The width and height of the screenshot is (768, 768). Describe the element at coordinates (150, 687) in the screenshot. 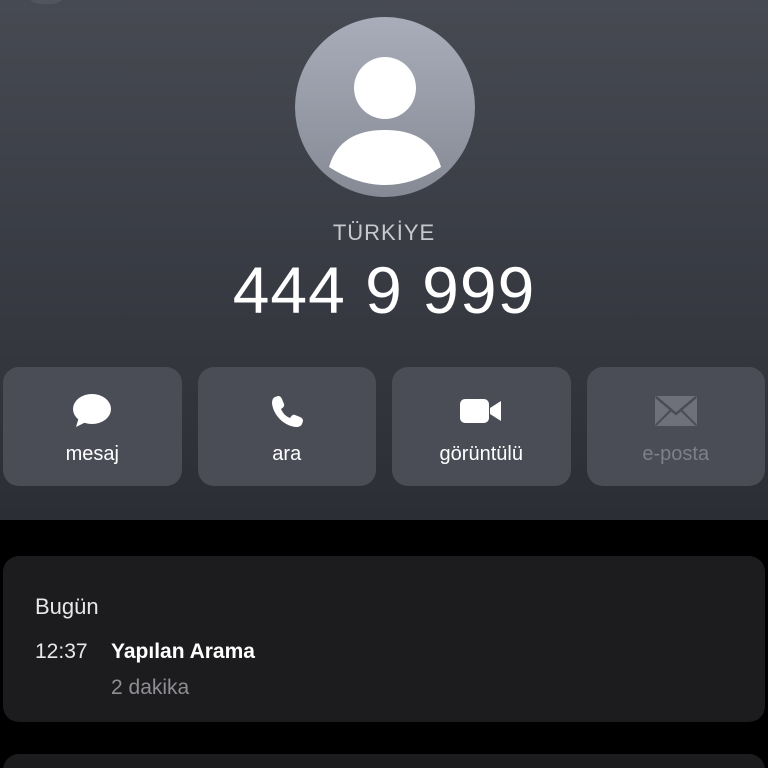

I see `history-duration: 2 dakika` at that location.